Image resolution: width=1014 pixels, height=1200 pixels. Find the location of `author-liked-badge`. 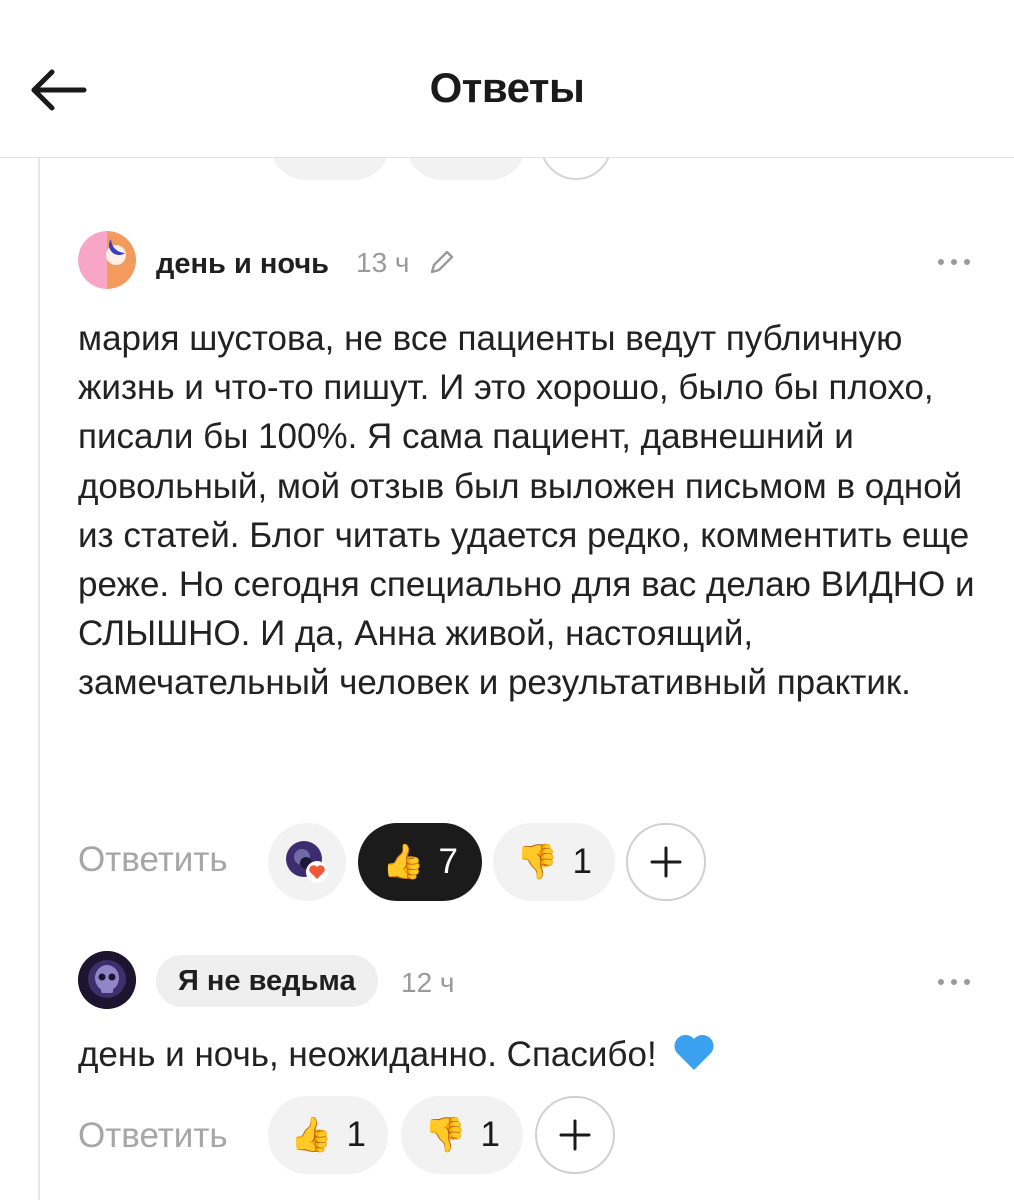

author-liked-badge is located at coordinates (307, 862).